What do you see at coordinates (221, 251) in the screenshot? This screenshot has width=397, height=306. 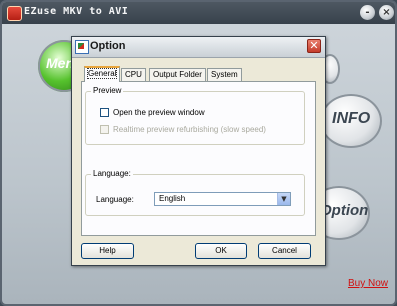 I see `ok-button: OK` at bounding box center [221, 251].